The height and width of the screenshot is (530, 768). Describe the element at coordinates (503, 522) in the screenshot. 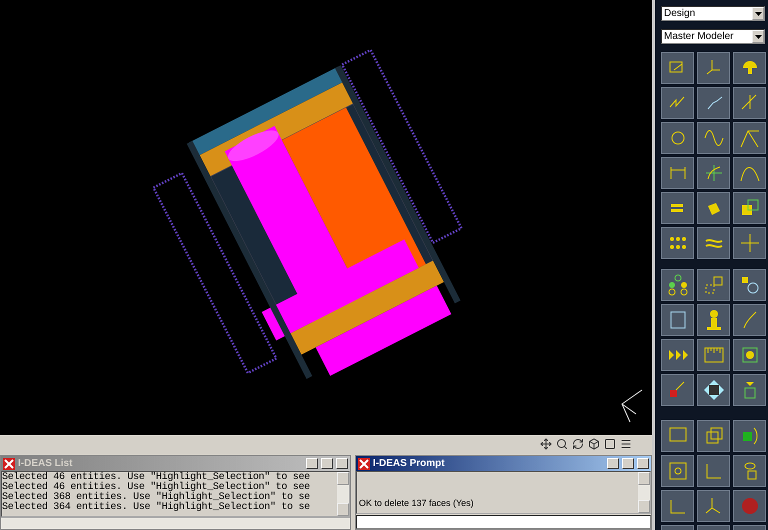

I see `input-field` at that location.